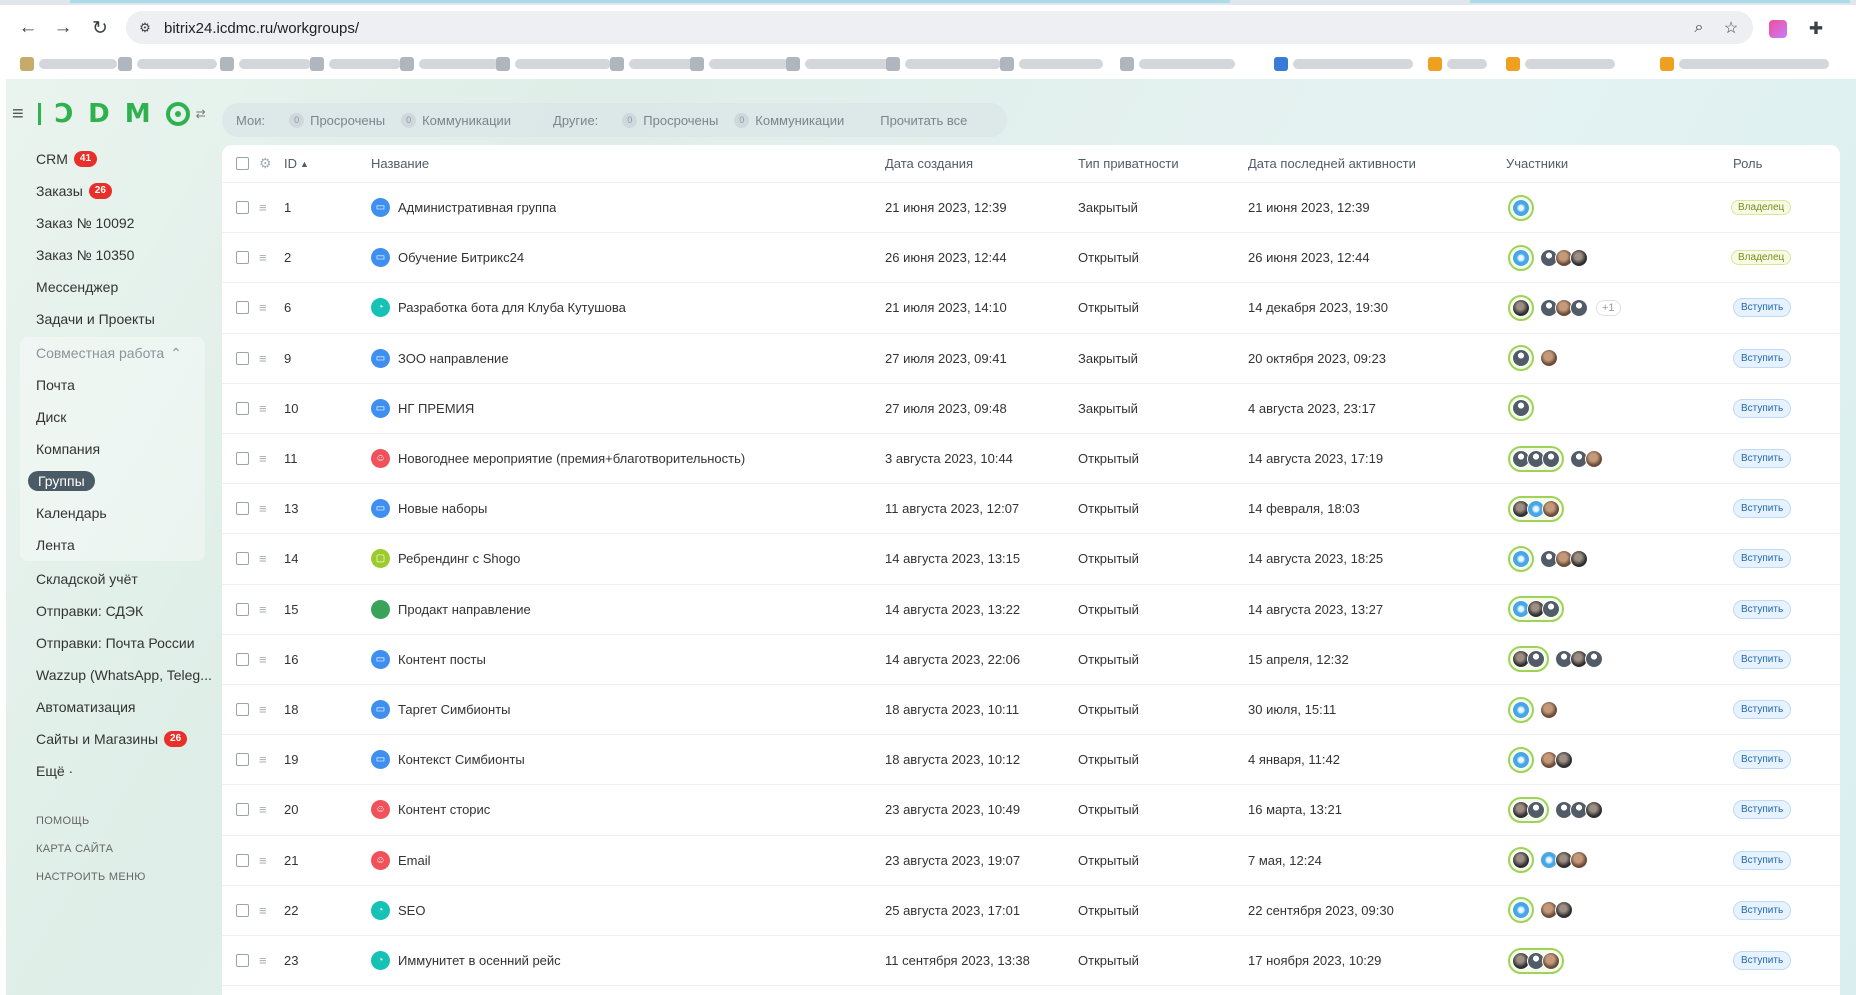 This screenshot has width=1856, height=995. I want to click on sidebar-item: Лента, so click(112, 545).